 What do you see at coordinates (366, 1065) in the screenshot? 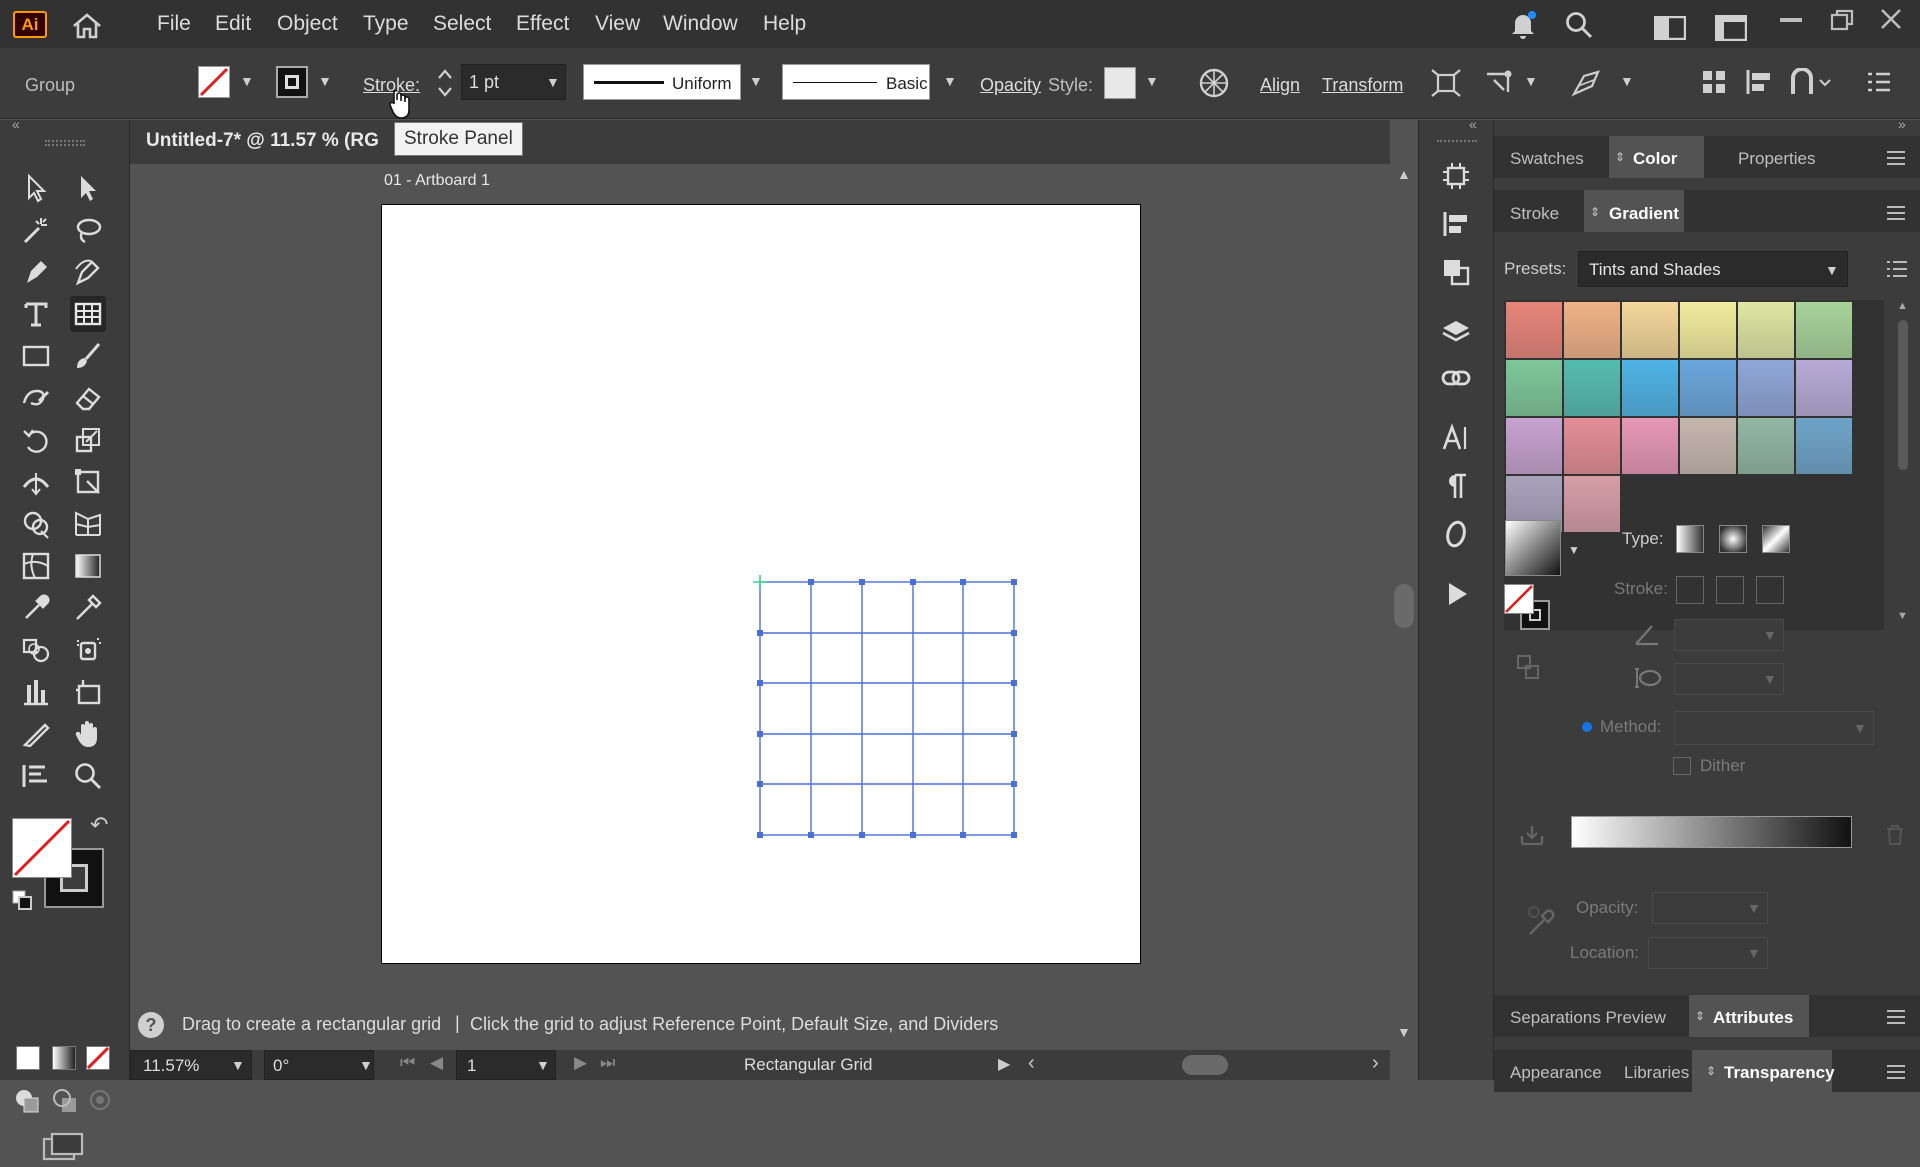
I see `rotation-chevron-icon: ▼` at bounding box center [366, 1065].